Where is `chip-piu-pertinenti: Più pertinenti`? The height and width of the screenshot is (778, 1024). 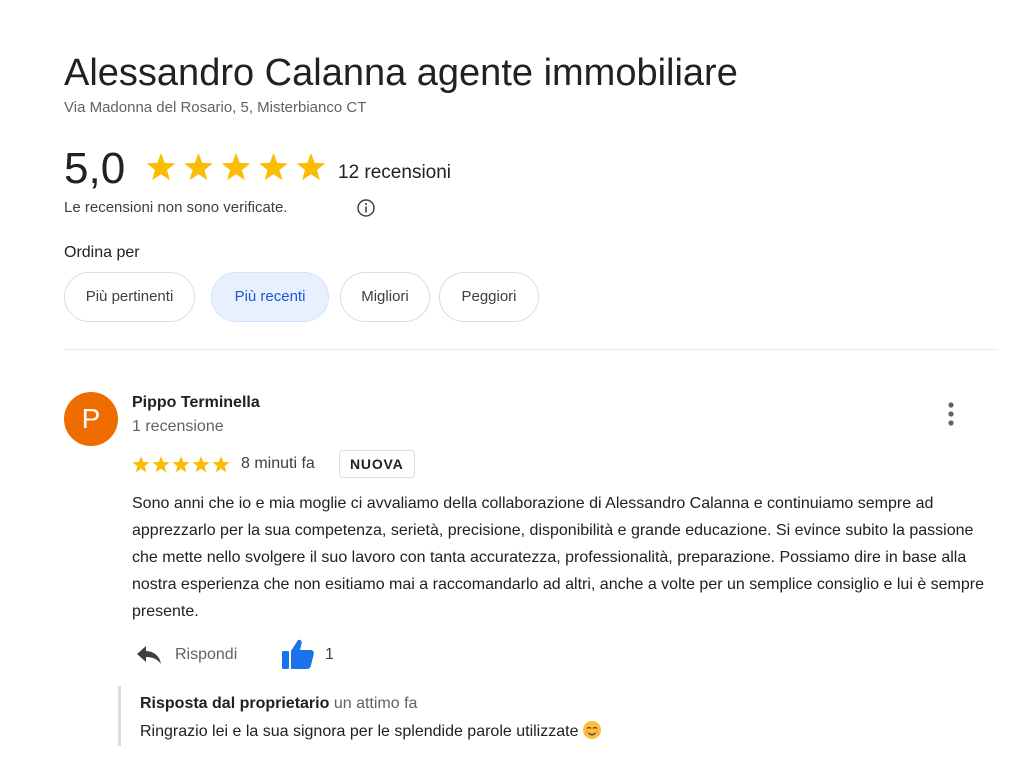
chip-piu-pertinenti: Più pertinenti is located at coordinates (129, 297).